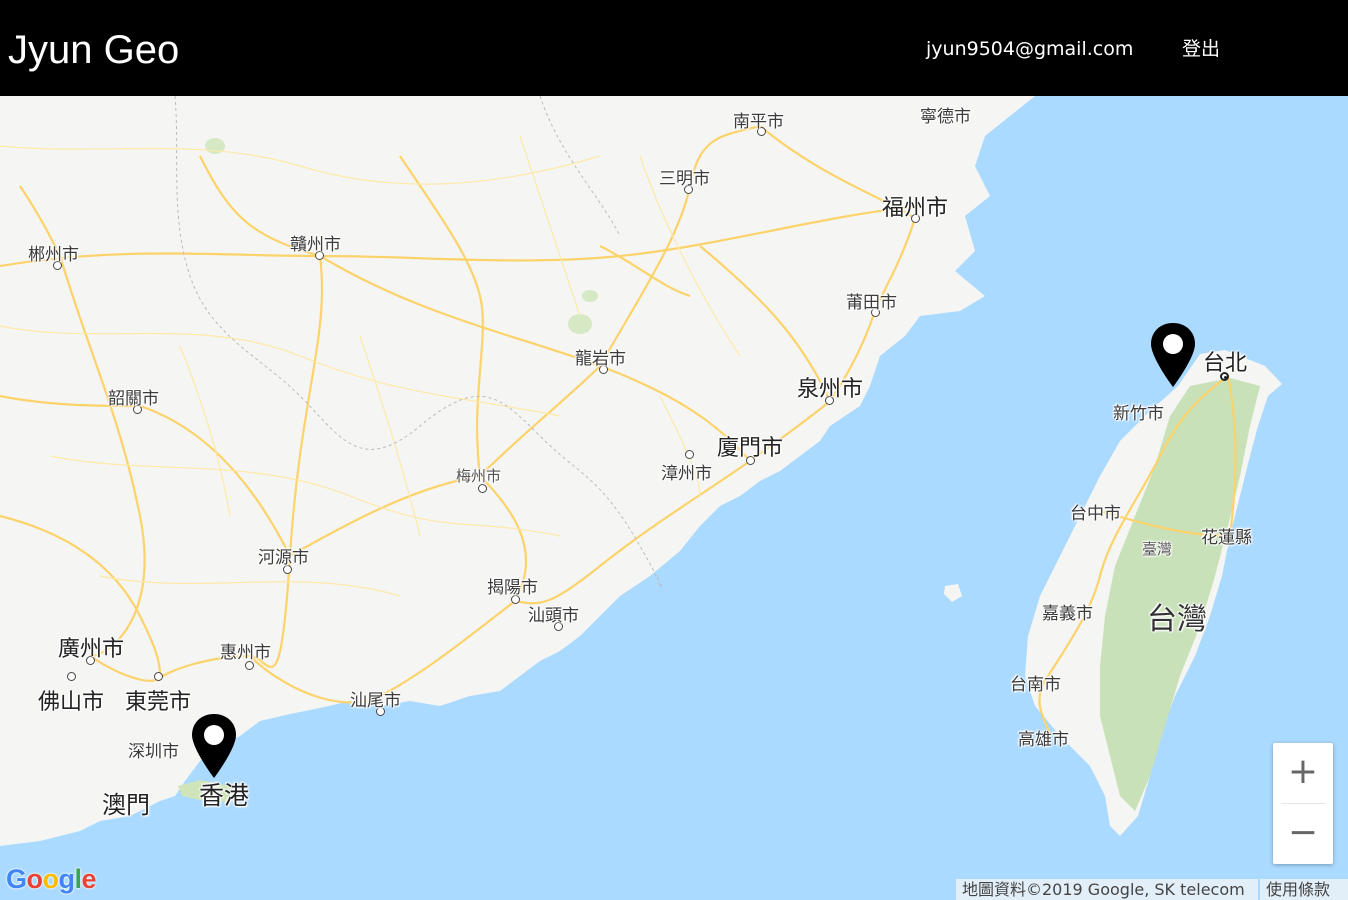 The image size is (1348, 900). I want to click on city-label-chenzhou: 郴州市, so click(53, 255).